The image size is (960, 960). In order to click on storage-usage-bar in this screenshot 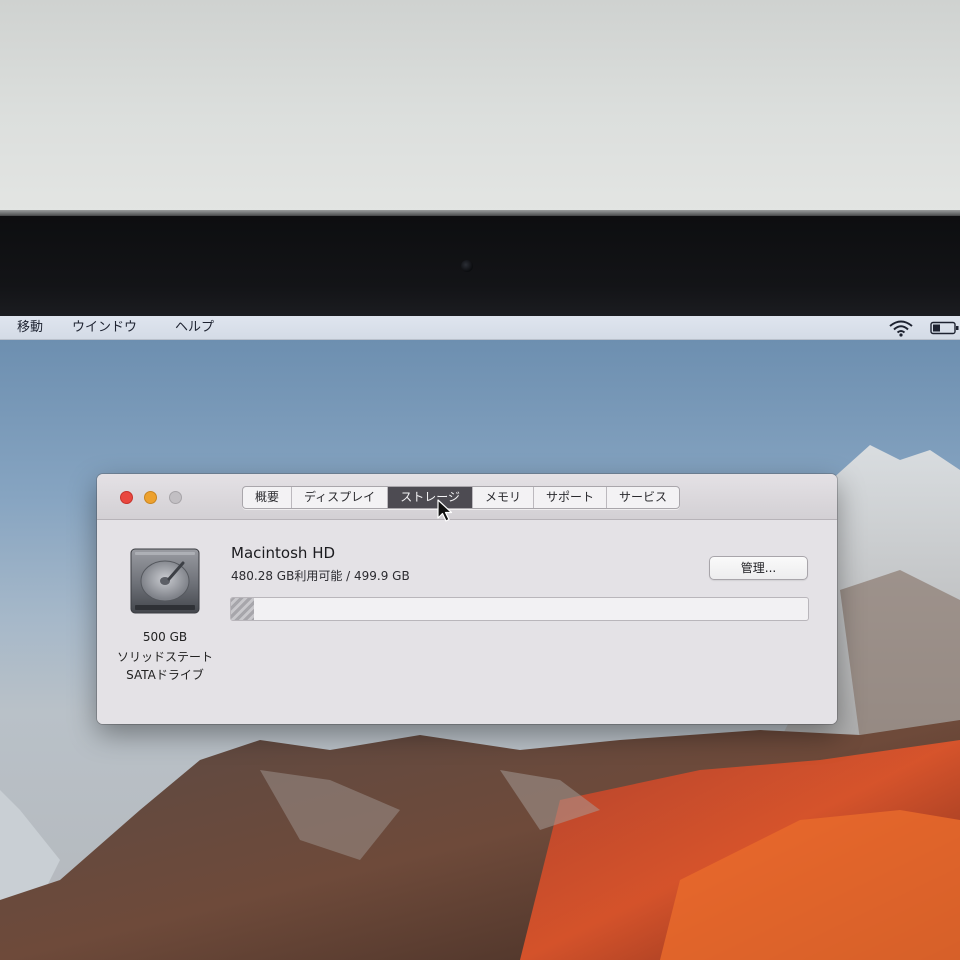, I will do `click(519, 609)`.